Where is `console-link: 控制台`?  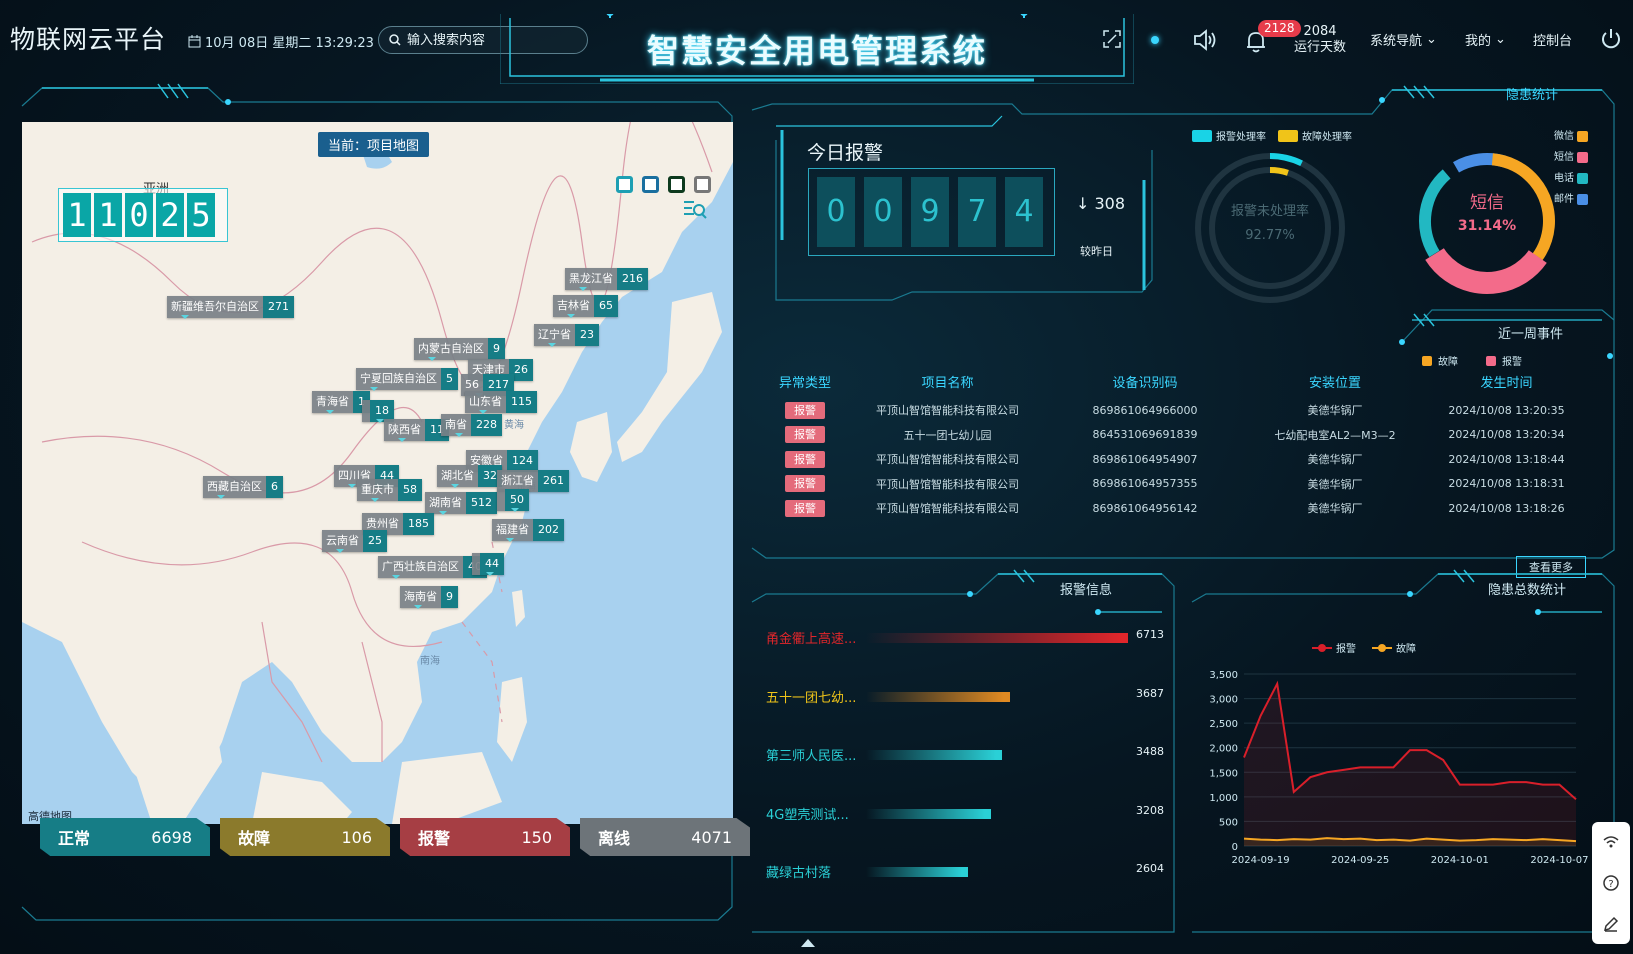 console-link: 控制台 is located at coordinates (1552, 39).